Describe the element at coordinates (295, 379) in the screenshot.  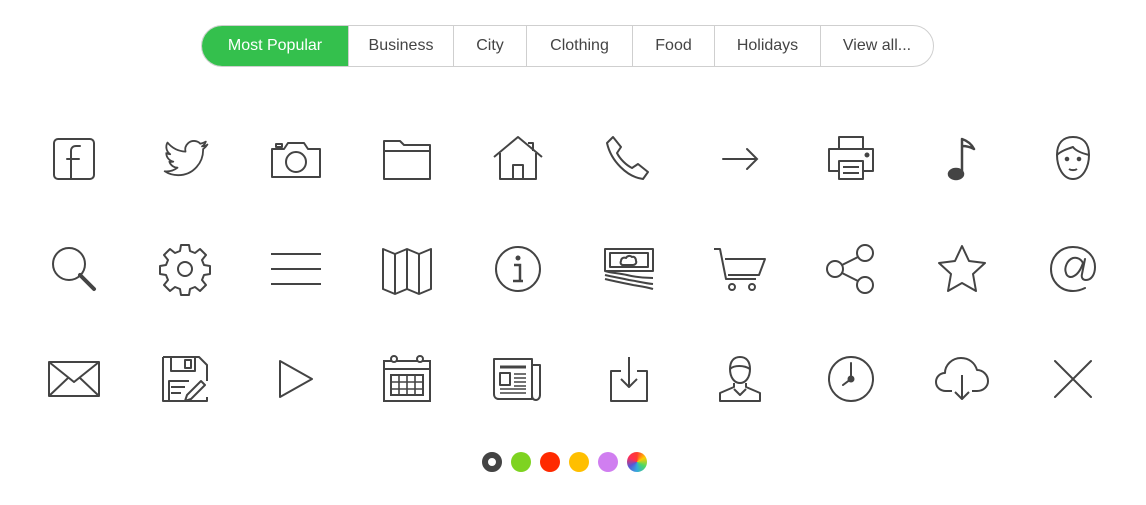
I see `play-icon` at that location.